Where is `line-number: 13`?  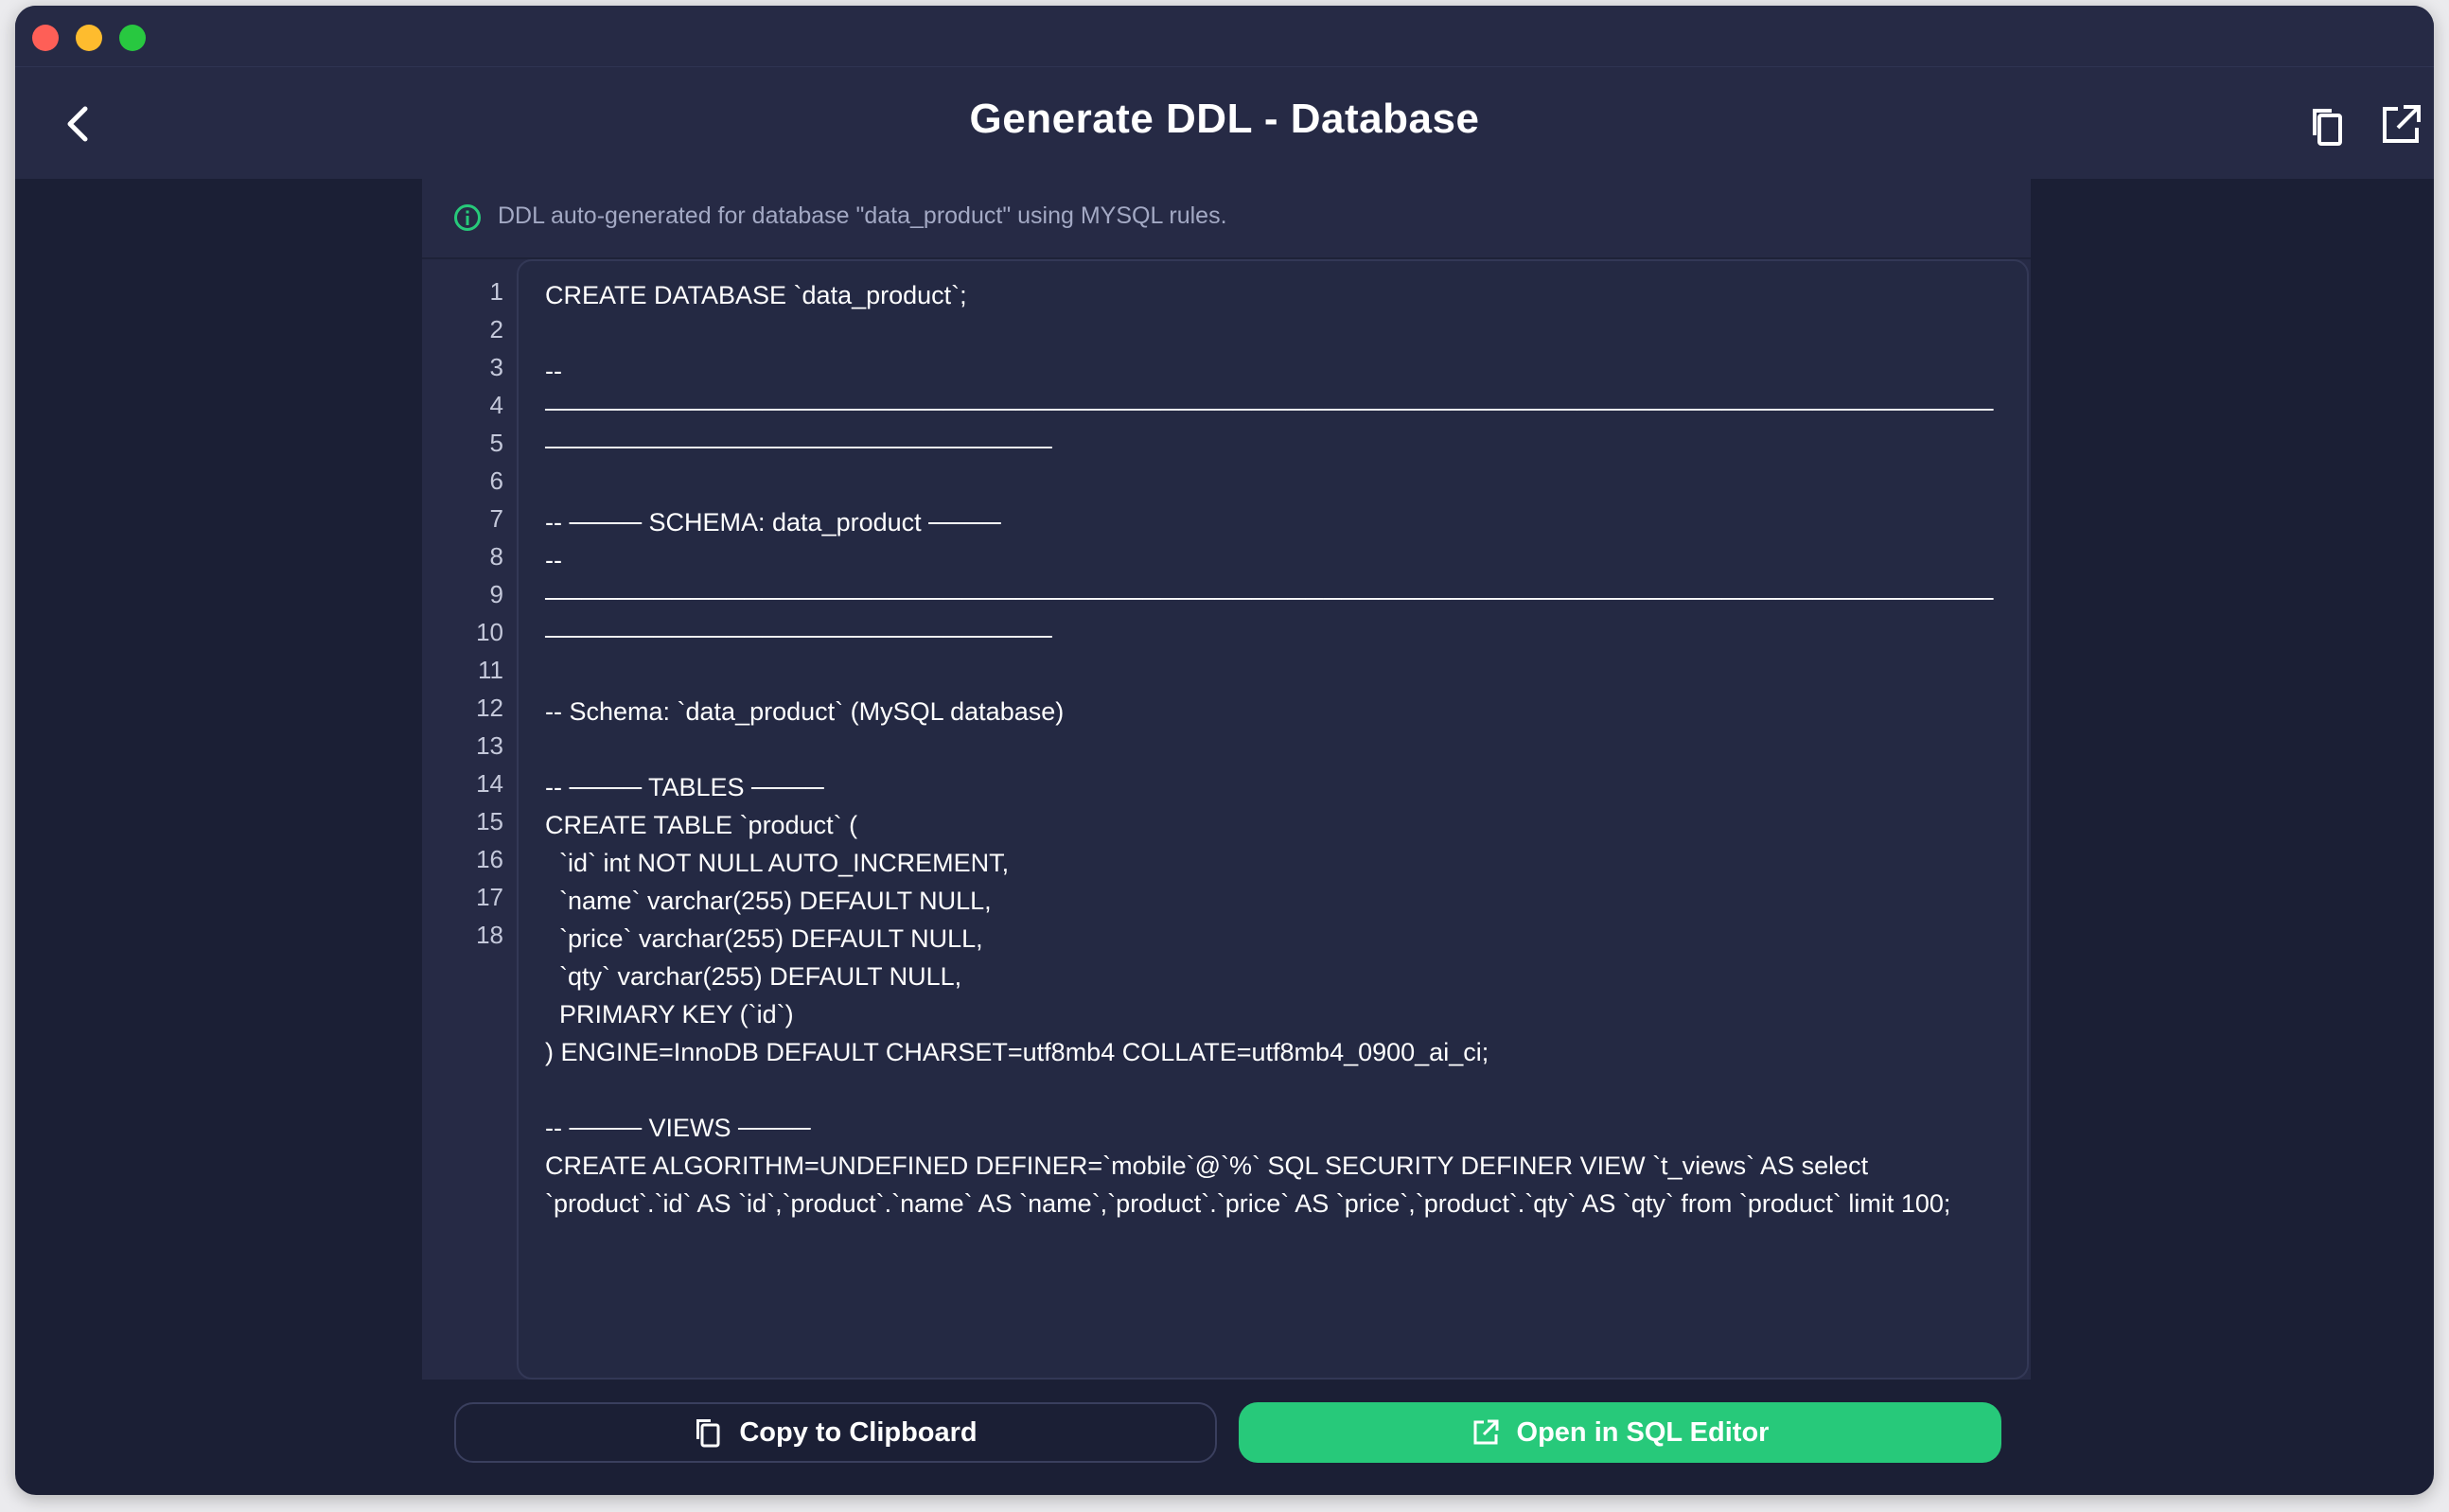 line-number: 13 is located at coordinates (490, 745).